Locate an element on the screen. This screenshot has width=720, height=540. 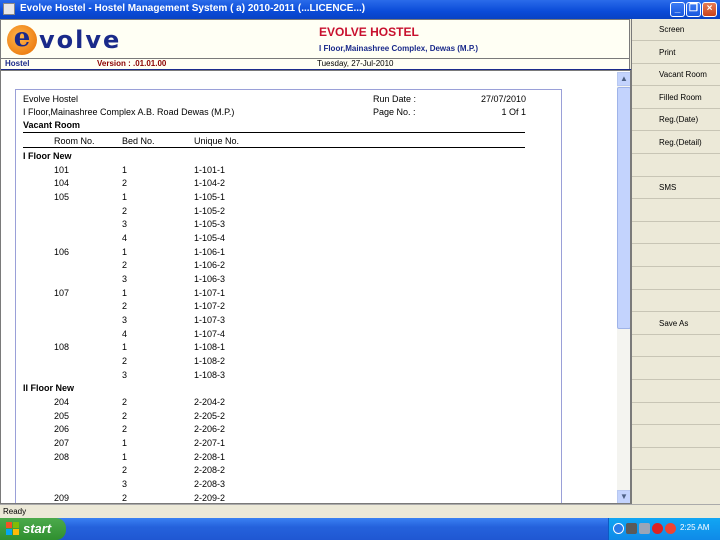
side-button-reg-detail: Reg.(Detail) is located at coordinates (676, 143).